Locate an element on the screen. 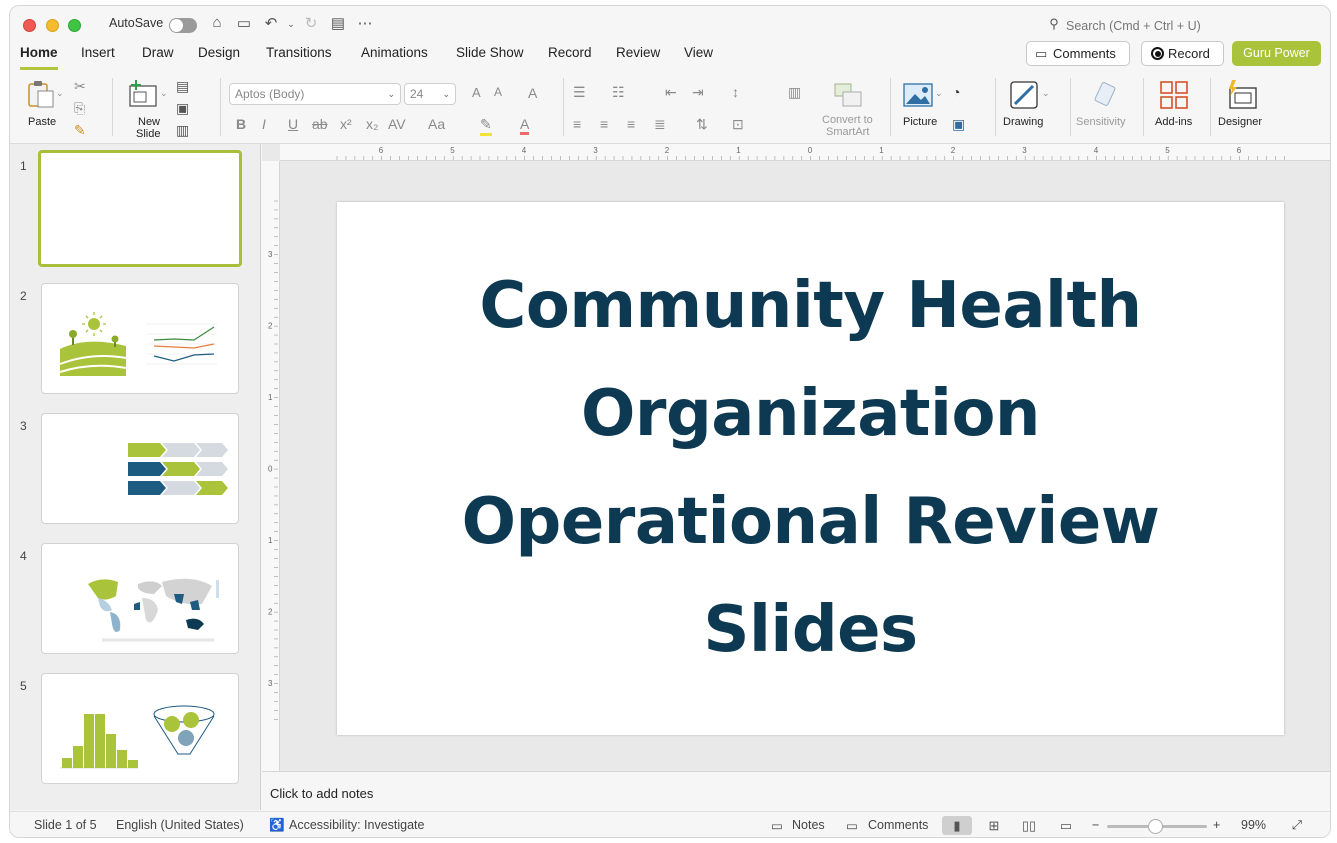  search-input: Search (Cmd + Ctrl + U) is located at coordinates (1133, 26).